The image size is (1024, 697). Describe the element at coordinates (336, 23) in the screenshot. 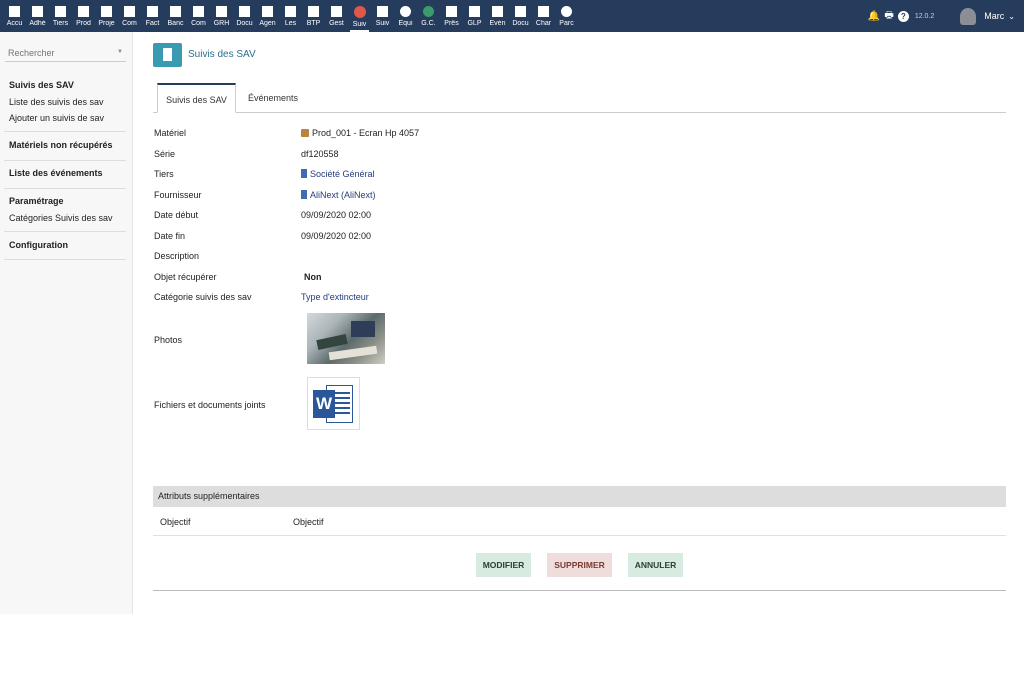

I see `topmenu-item-label: Gest` at that location.